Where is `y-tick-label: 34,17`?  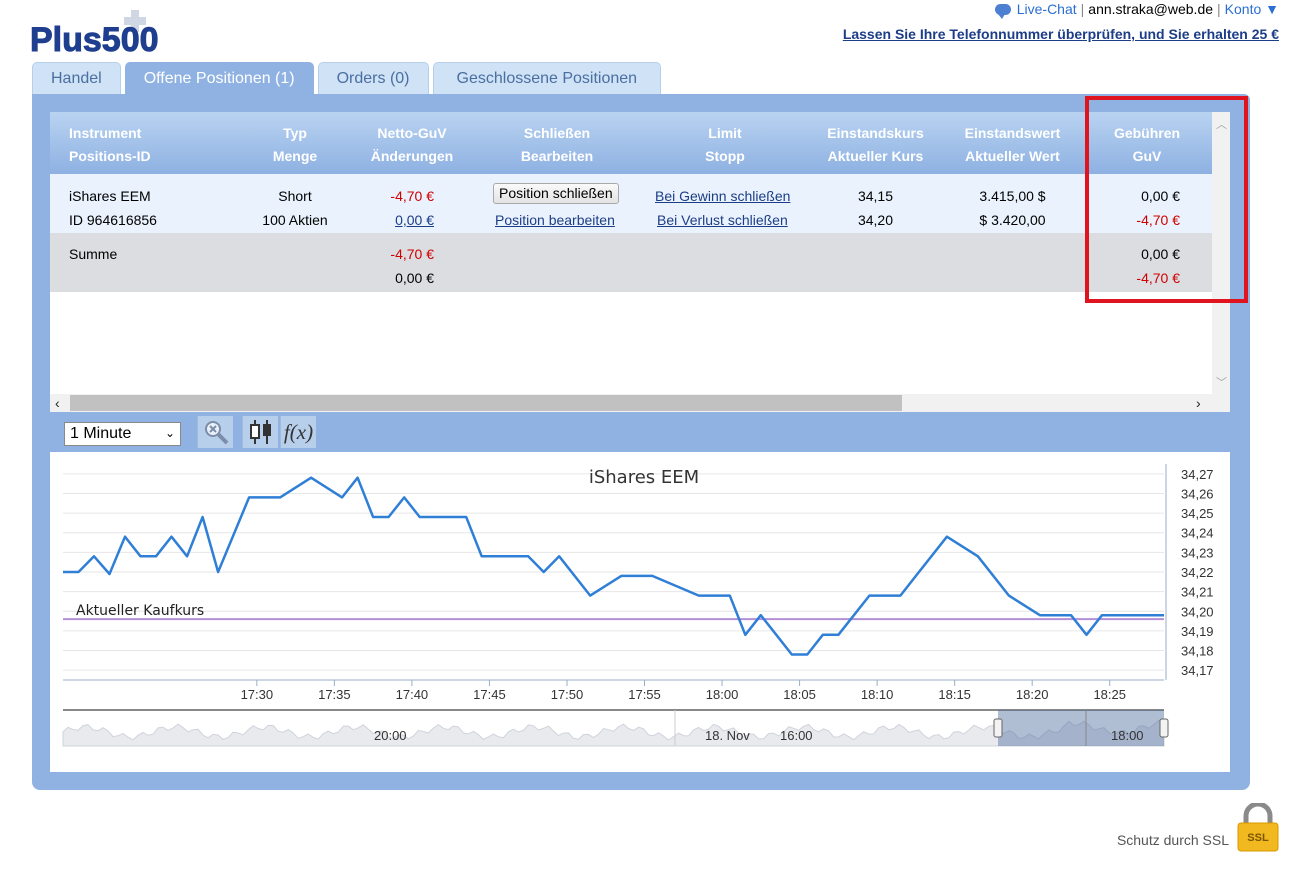
y-tick-label: 34,17 is located at coordinates (1197, 670).